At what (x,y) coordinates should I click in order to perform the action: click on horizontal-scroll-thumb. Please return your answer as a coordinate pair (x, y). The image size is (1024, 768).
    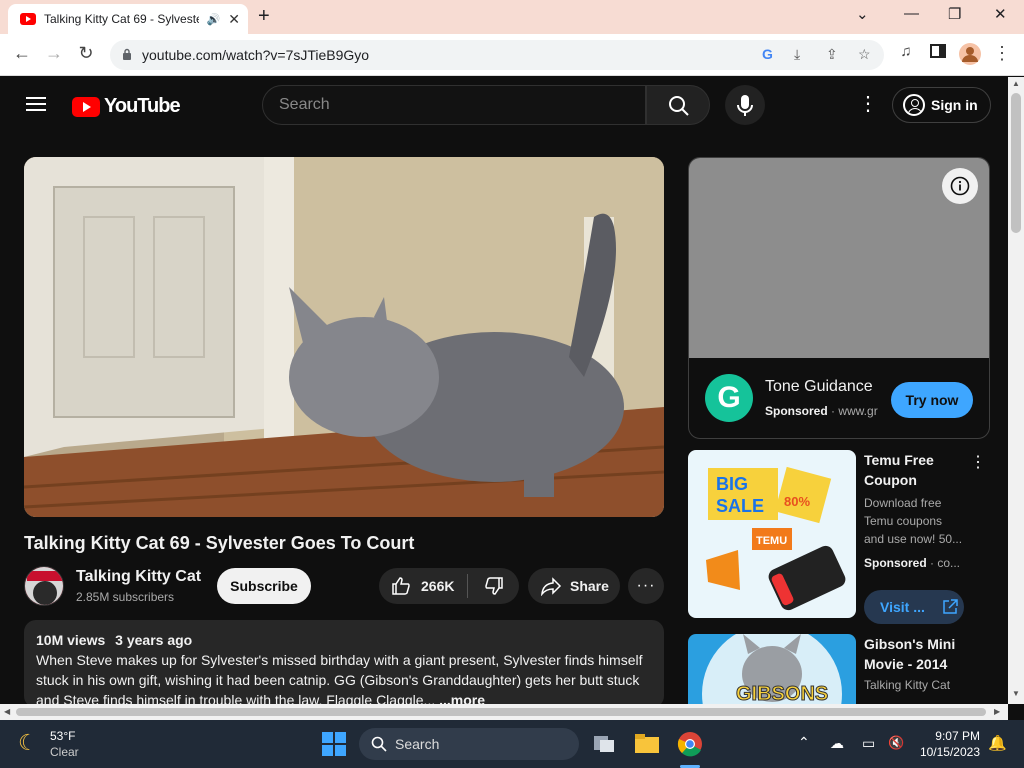
    Looking at the image, I should click on (501, 712).